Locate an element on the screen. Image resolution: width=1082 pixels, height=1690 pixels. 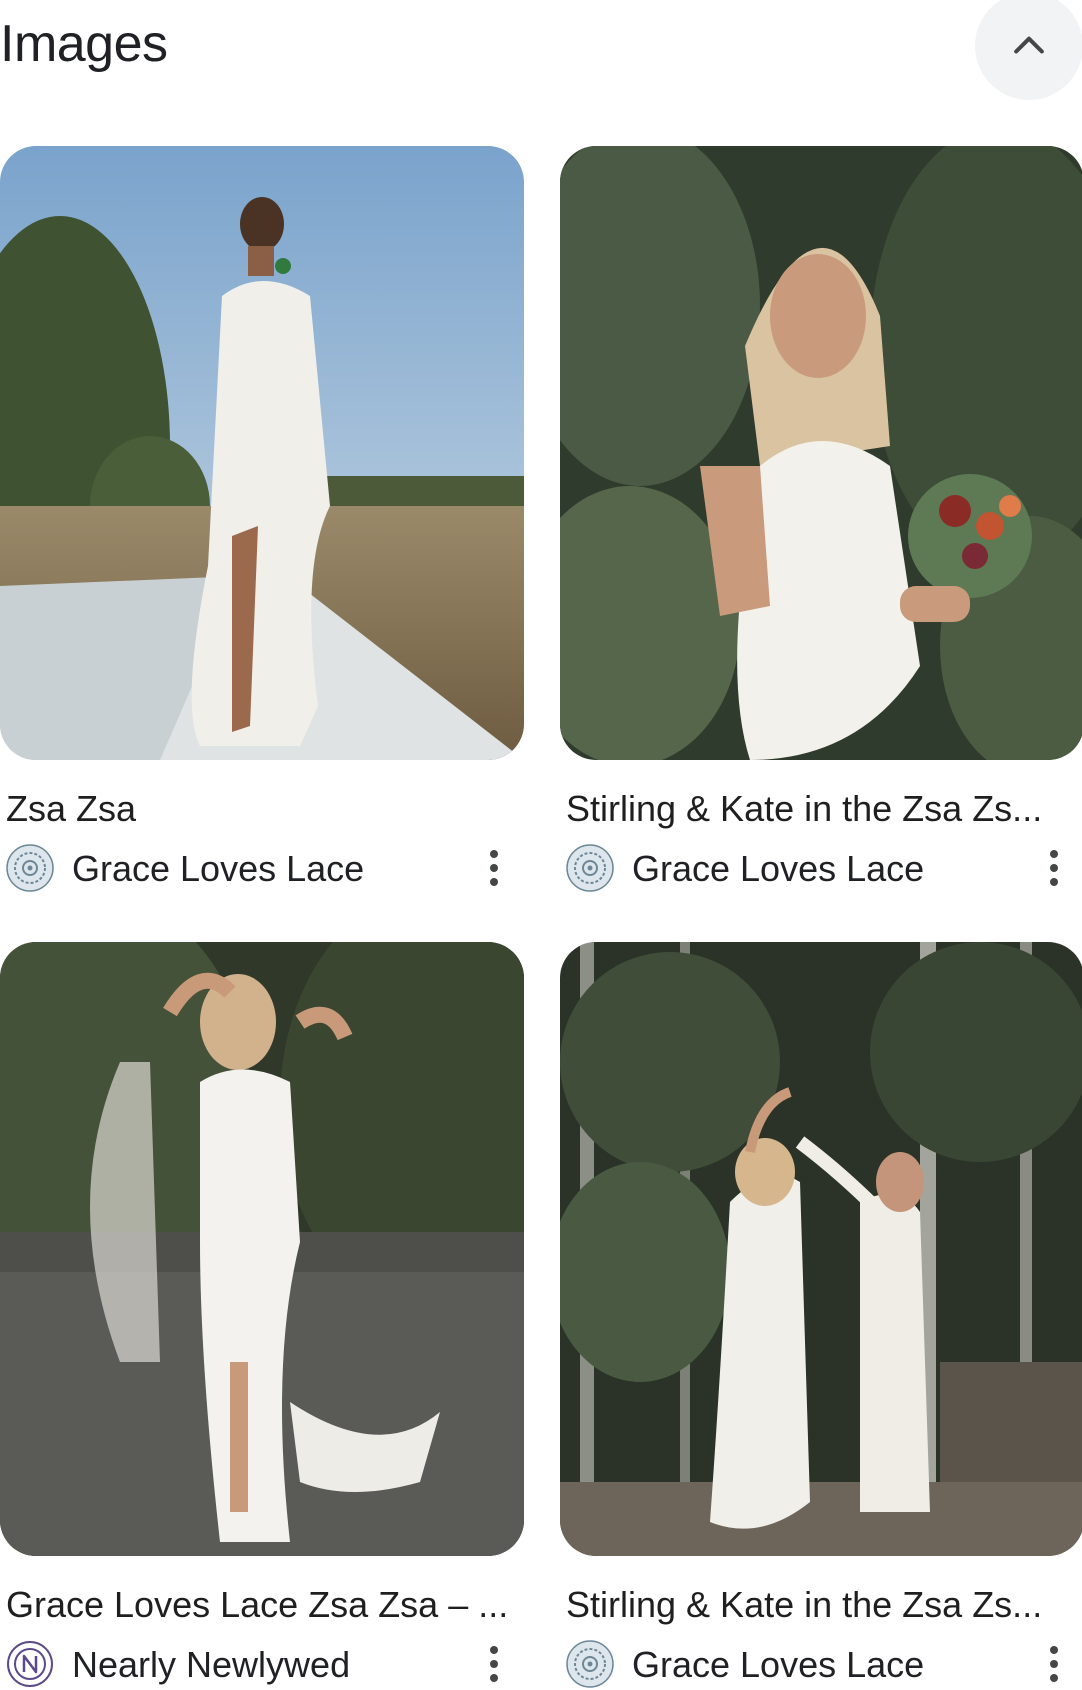
result-title: Zsa Zsa is located at coordinates (261, 809).